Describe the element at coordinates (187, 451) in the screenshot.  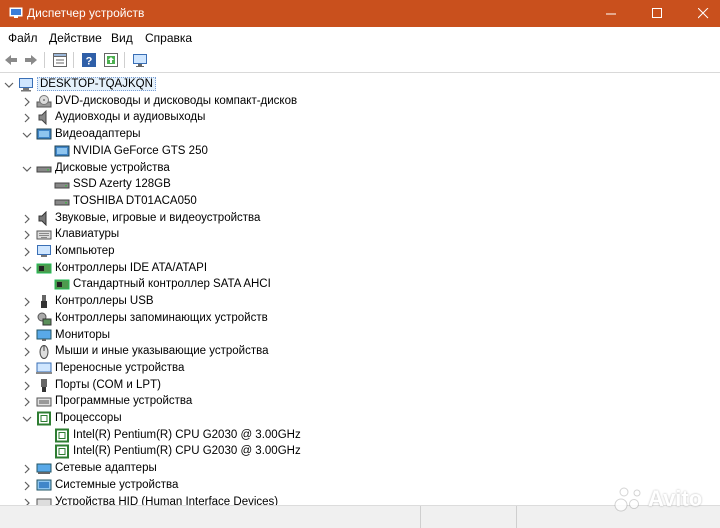
I see `tree-device-label: Intel(R) Pentium(R) CPU G2030 @ 3.00GHz` at that location.